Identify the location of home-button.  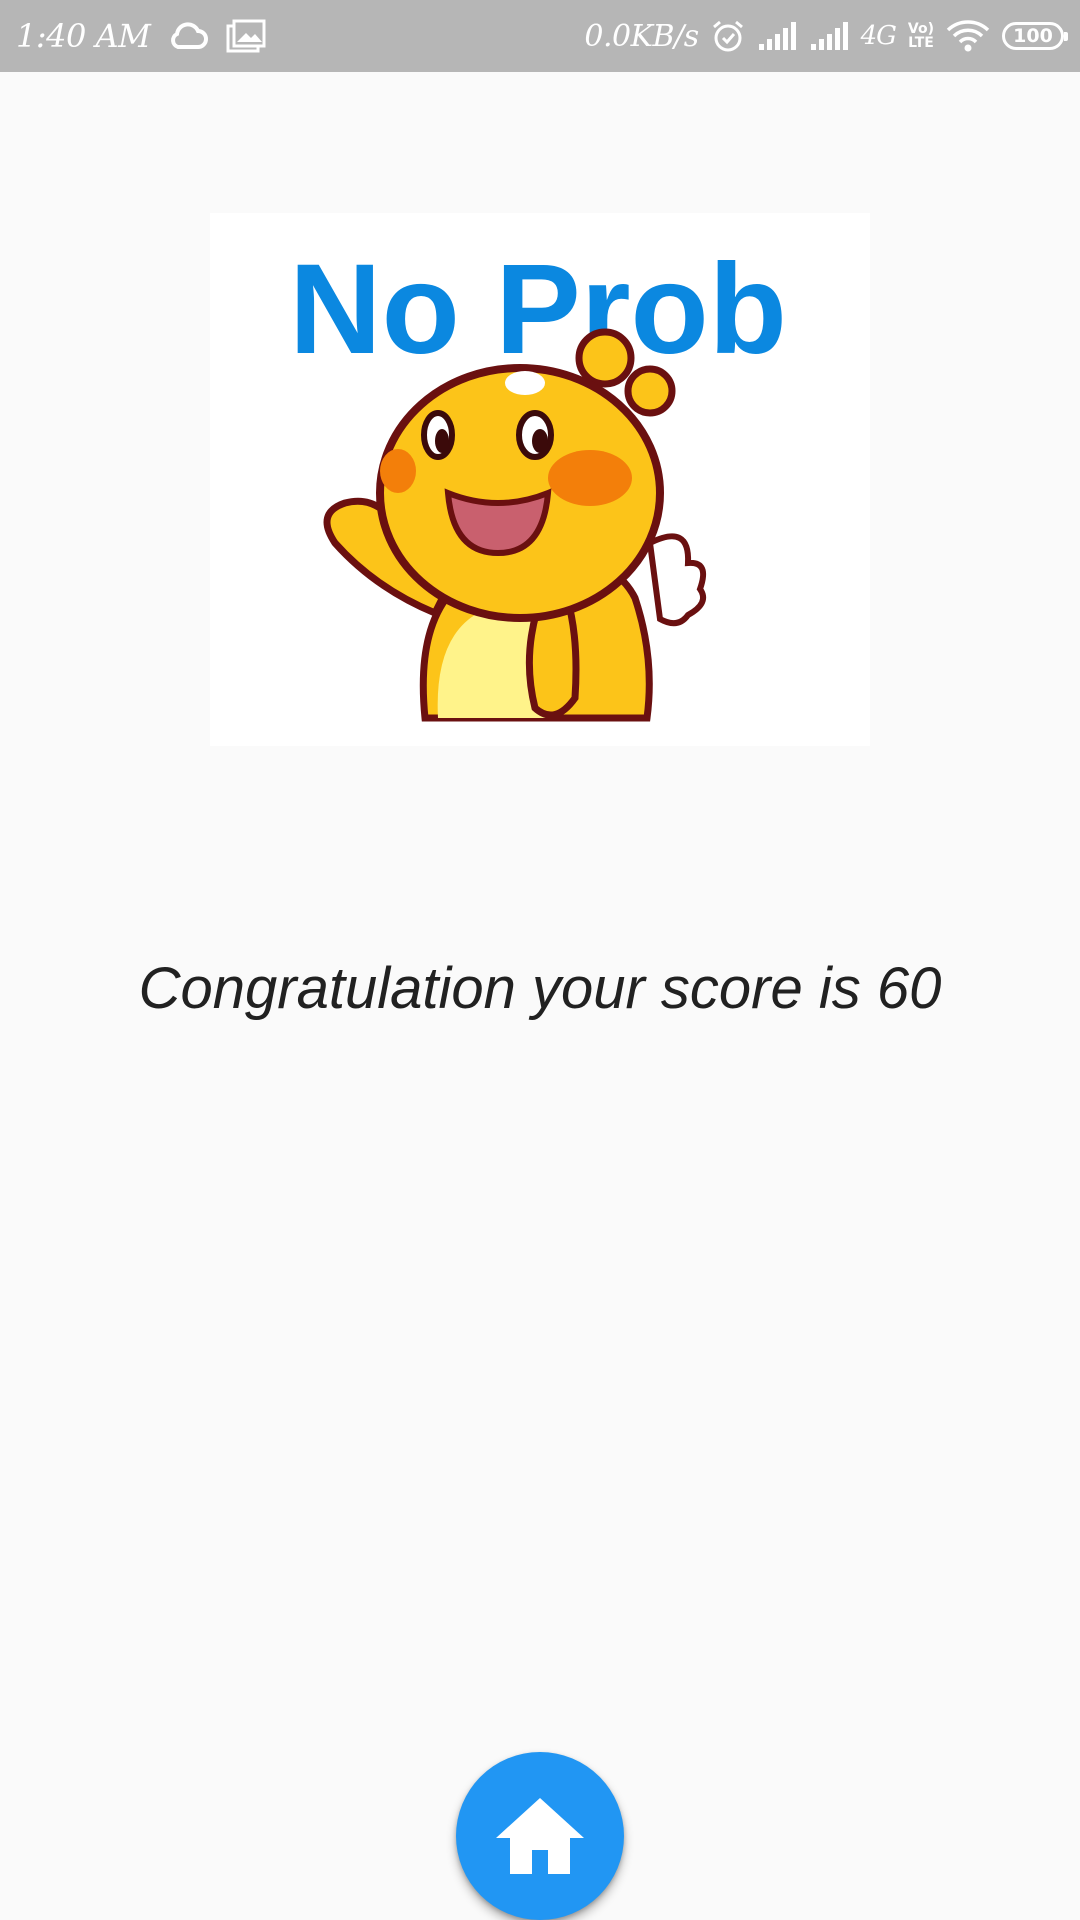
(540, 1836).